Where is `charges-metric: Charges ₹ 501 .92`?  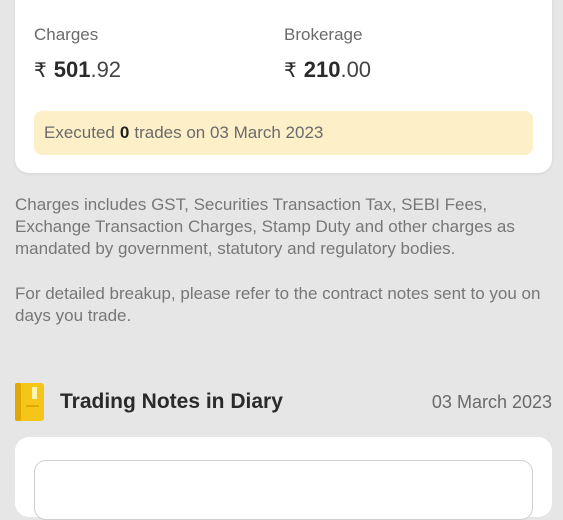 charges-metric: Charges ₹ 501 .92 is located at coordinates (77, 54).